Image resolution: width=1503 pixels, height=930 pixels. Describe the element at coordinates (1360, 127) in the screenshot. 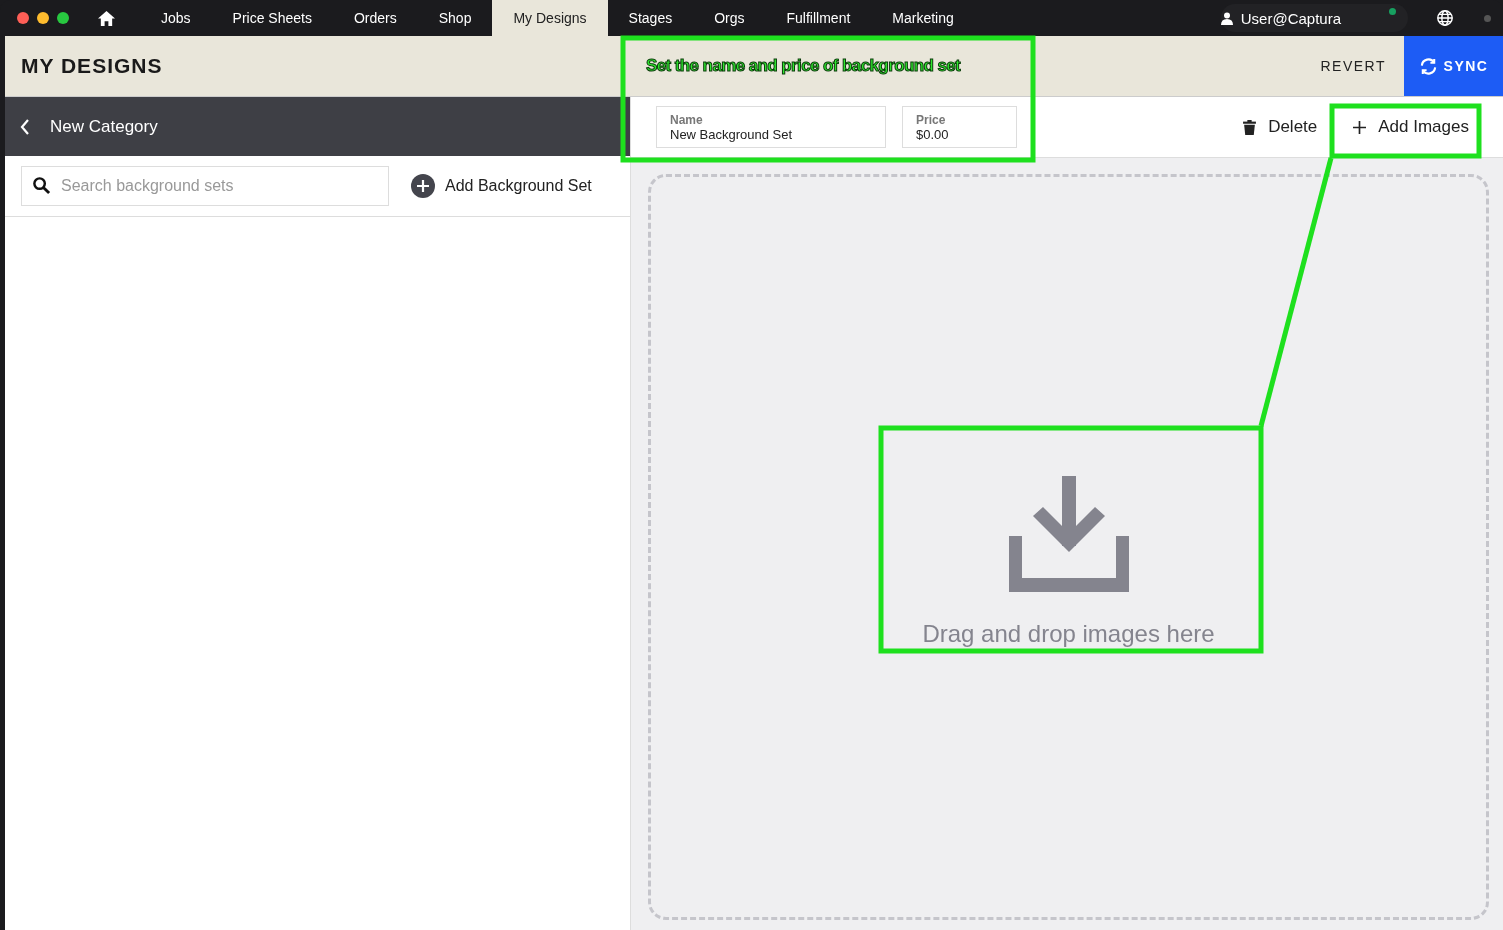

I see `plus-icon` at that location.